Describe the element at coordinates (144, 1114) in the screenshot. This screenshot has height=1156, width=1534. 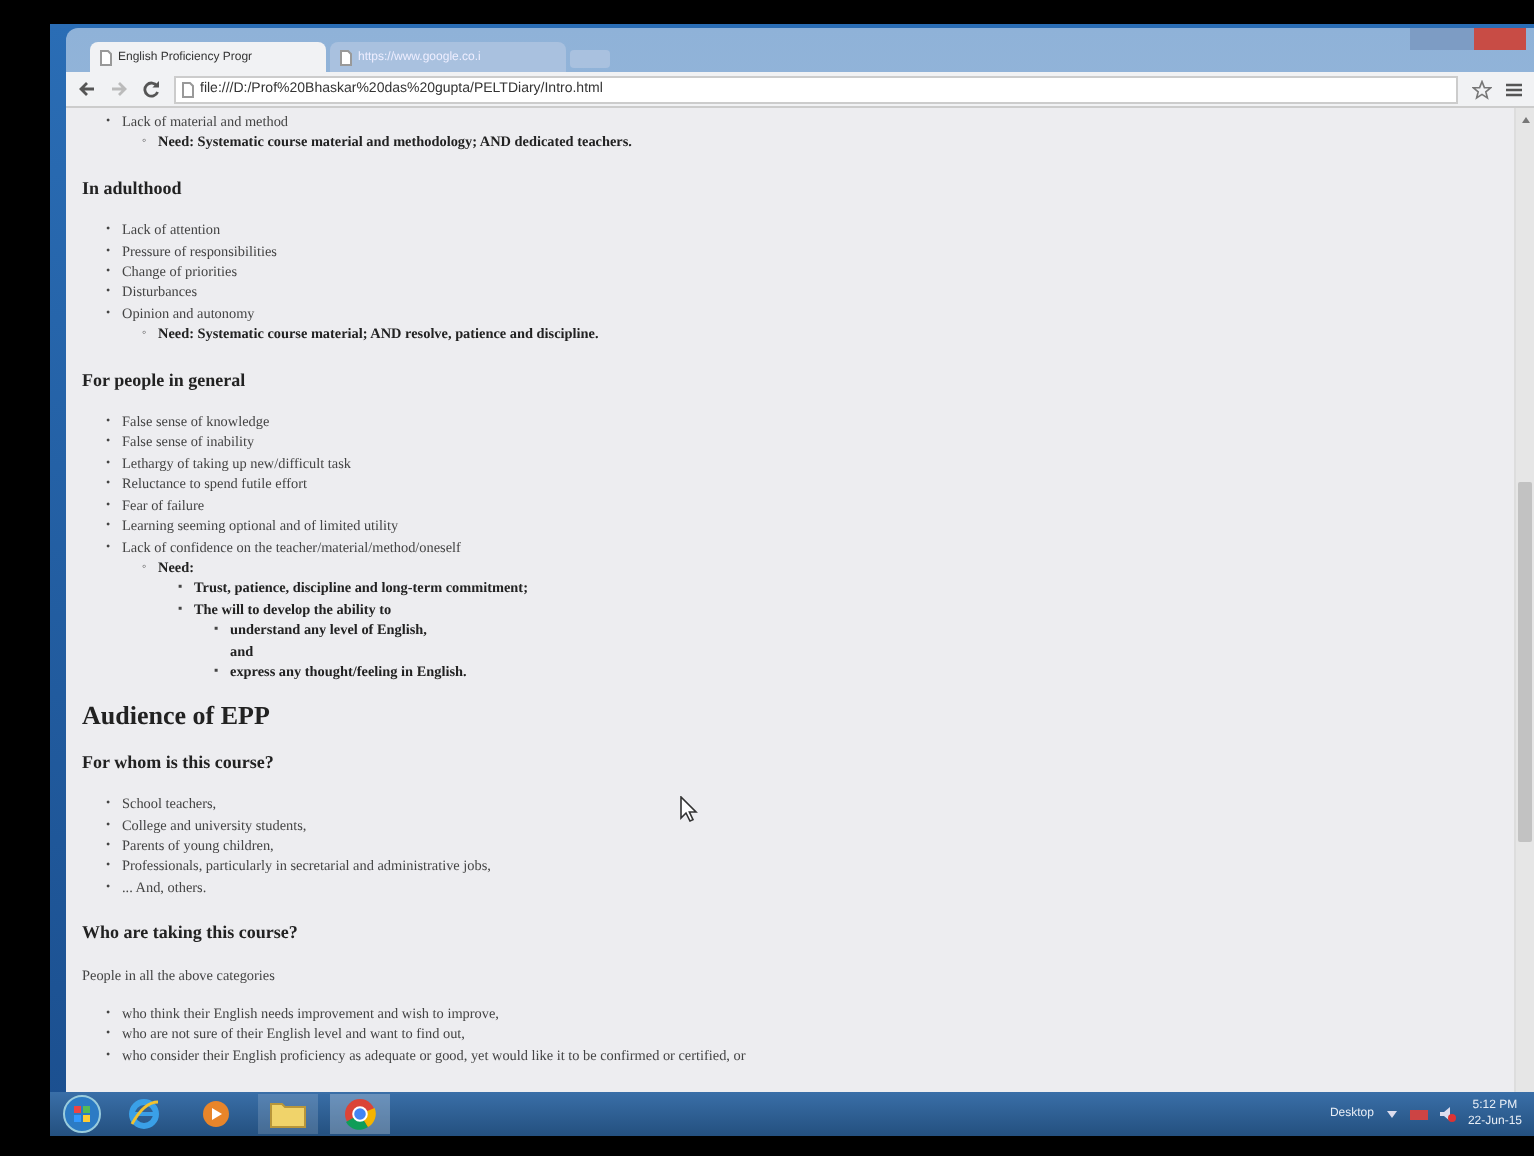
I see `browser-icon` at that location.